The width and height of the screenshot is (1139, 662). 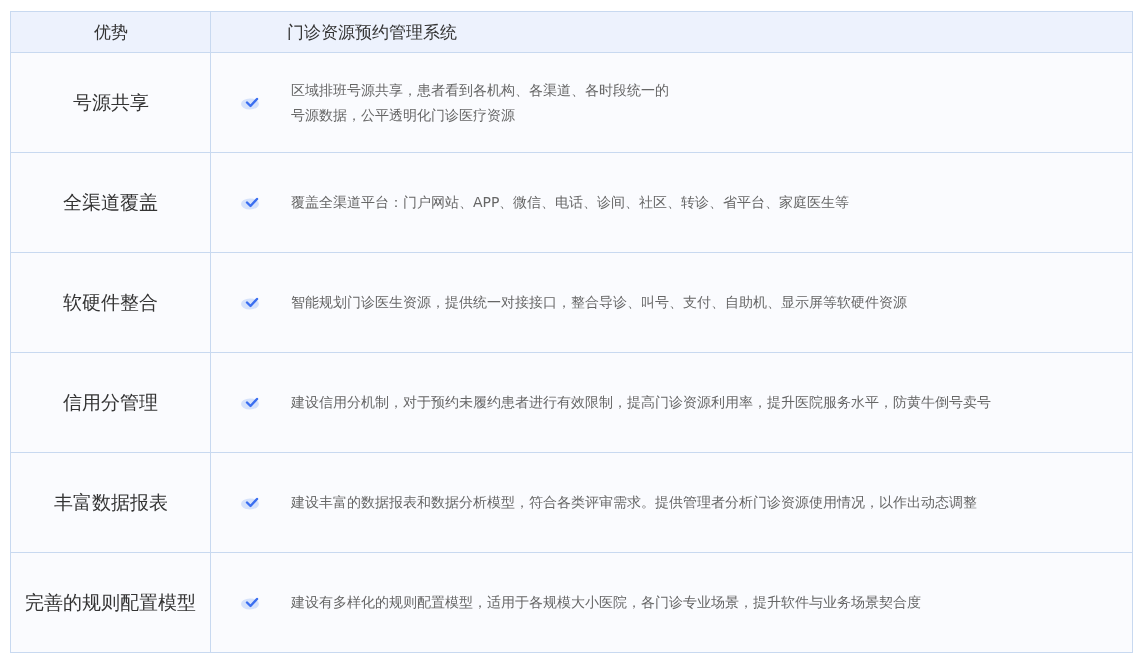 I want to click on description-text: 建设有多样化的规则配置模型，适用于各规模大小医院，各门诊专业场景，提升软件与业务场景契合度, so click(x=606, y=602).